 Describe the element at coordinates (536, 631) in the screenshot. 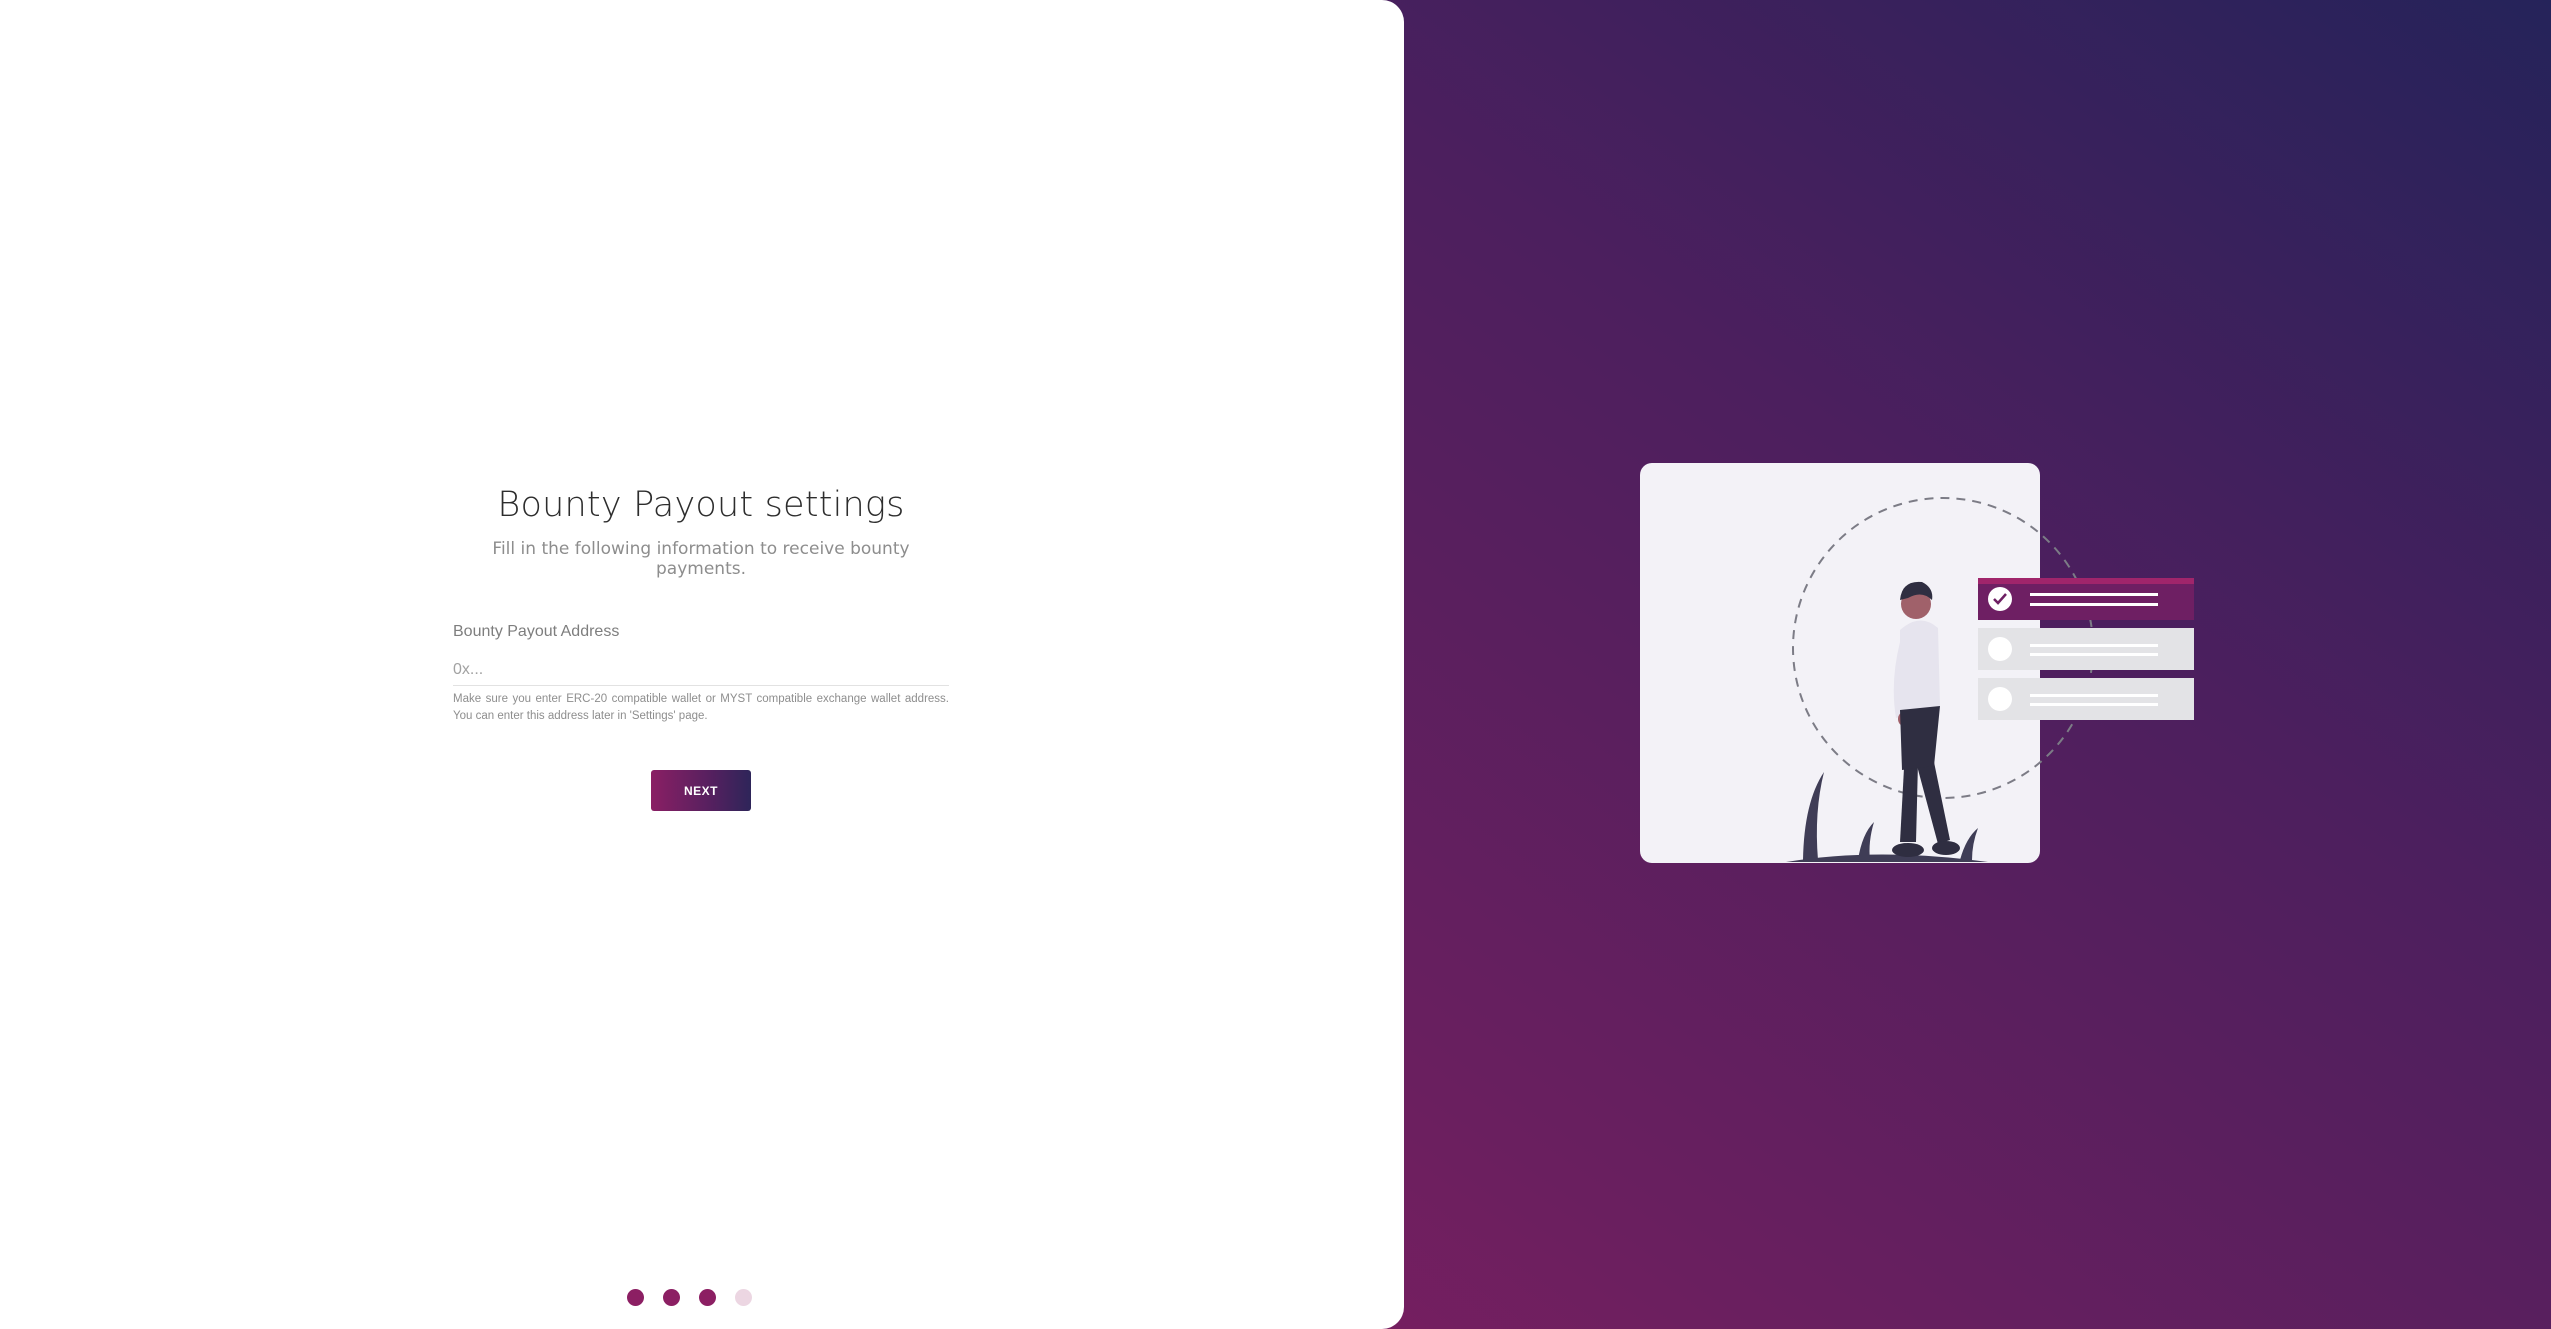

I see `payout-address-label: Bounty Payout Address` at that location.